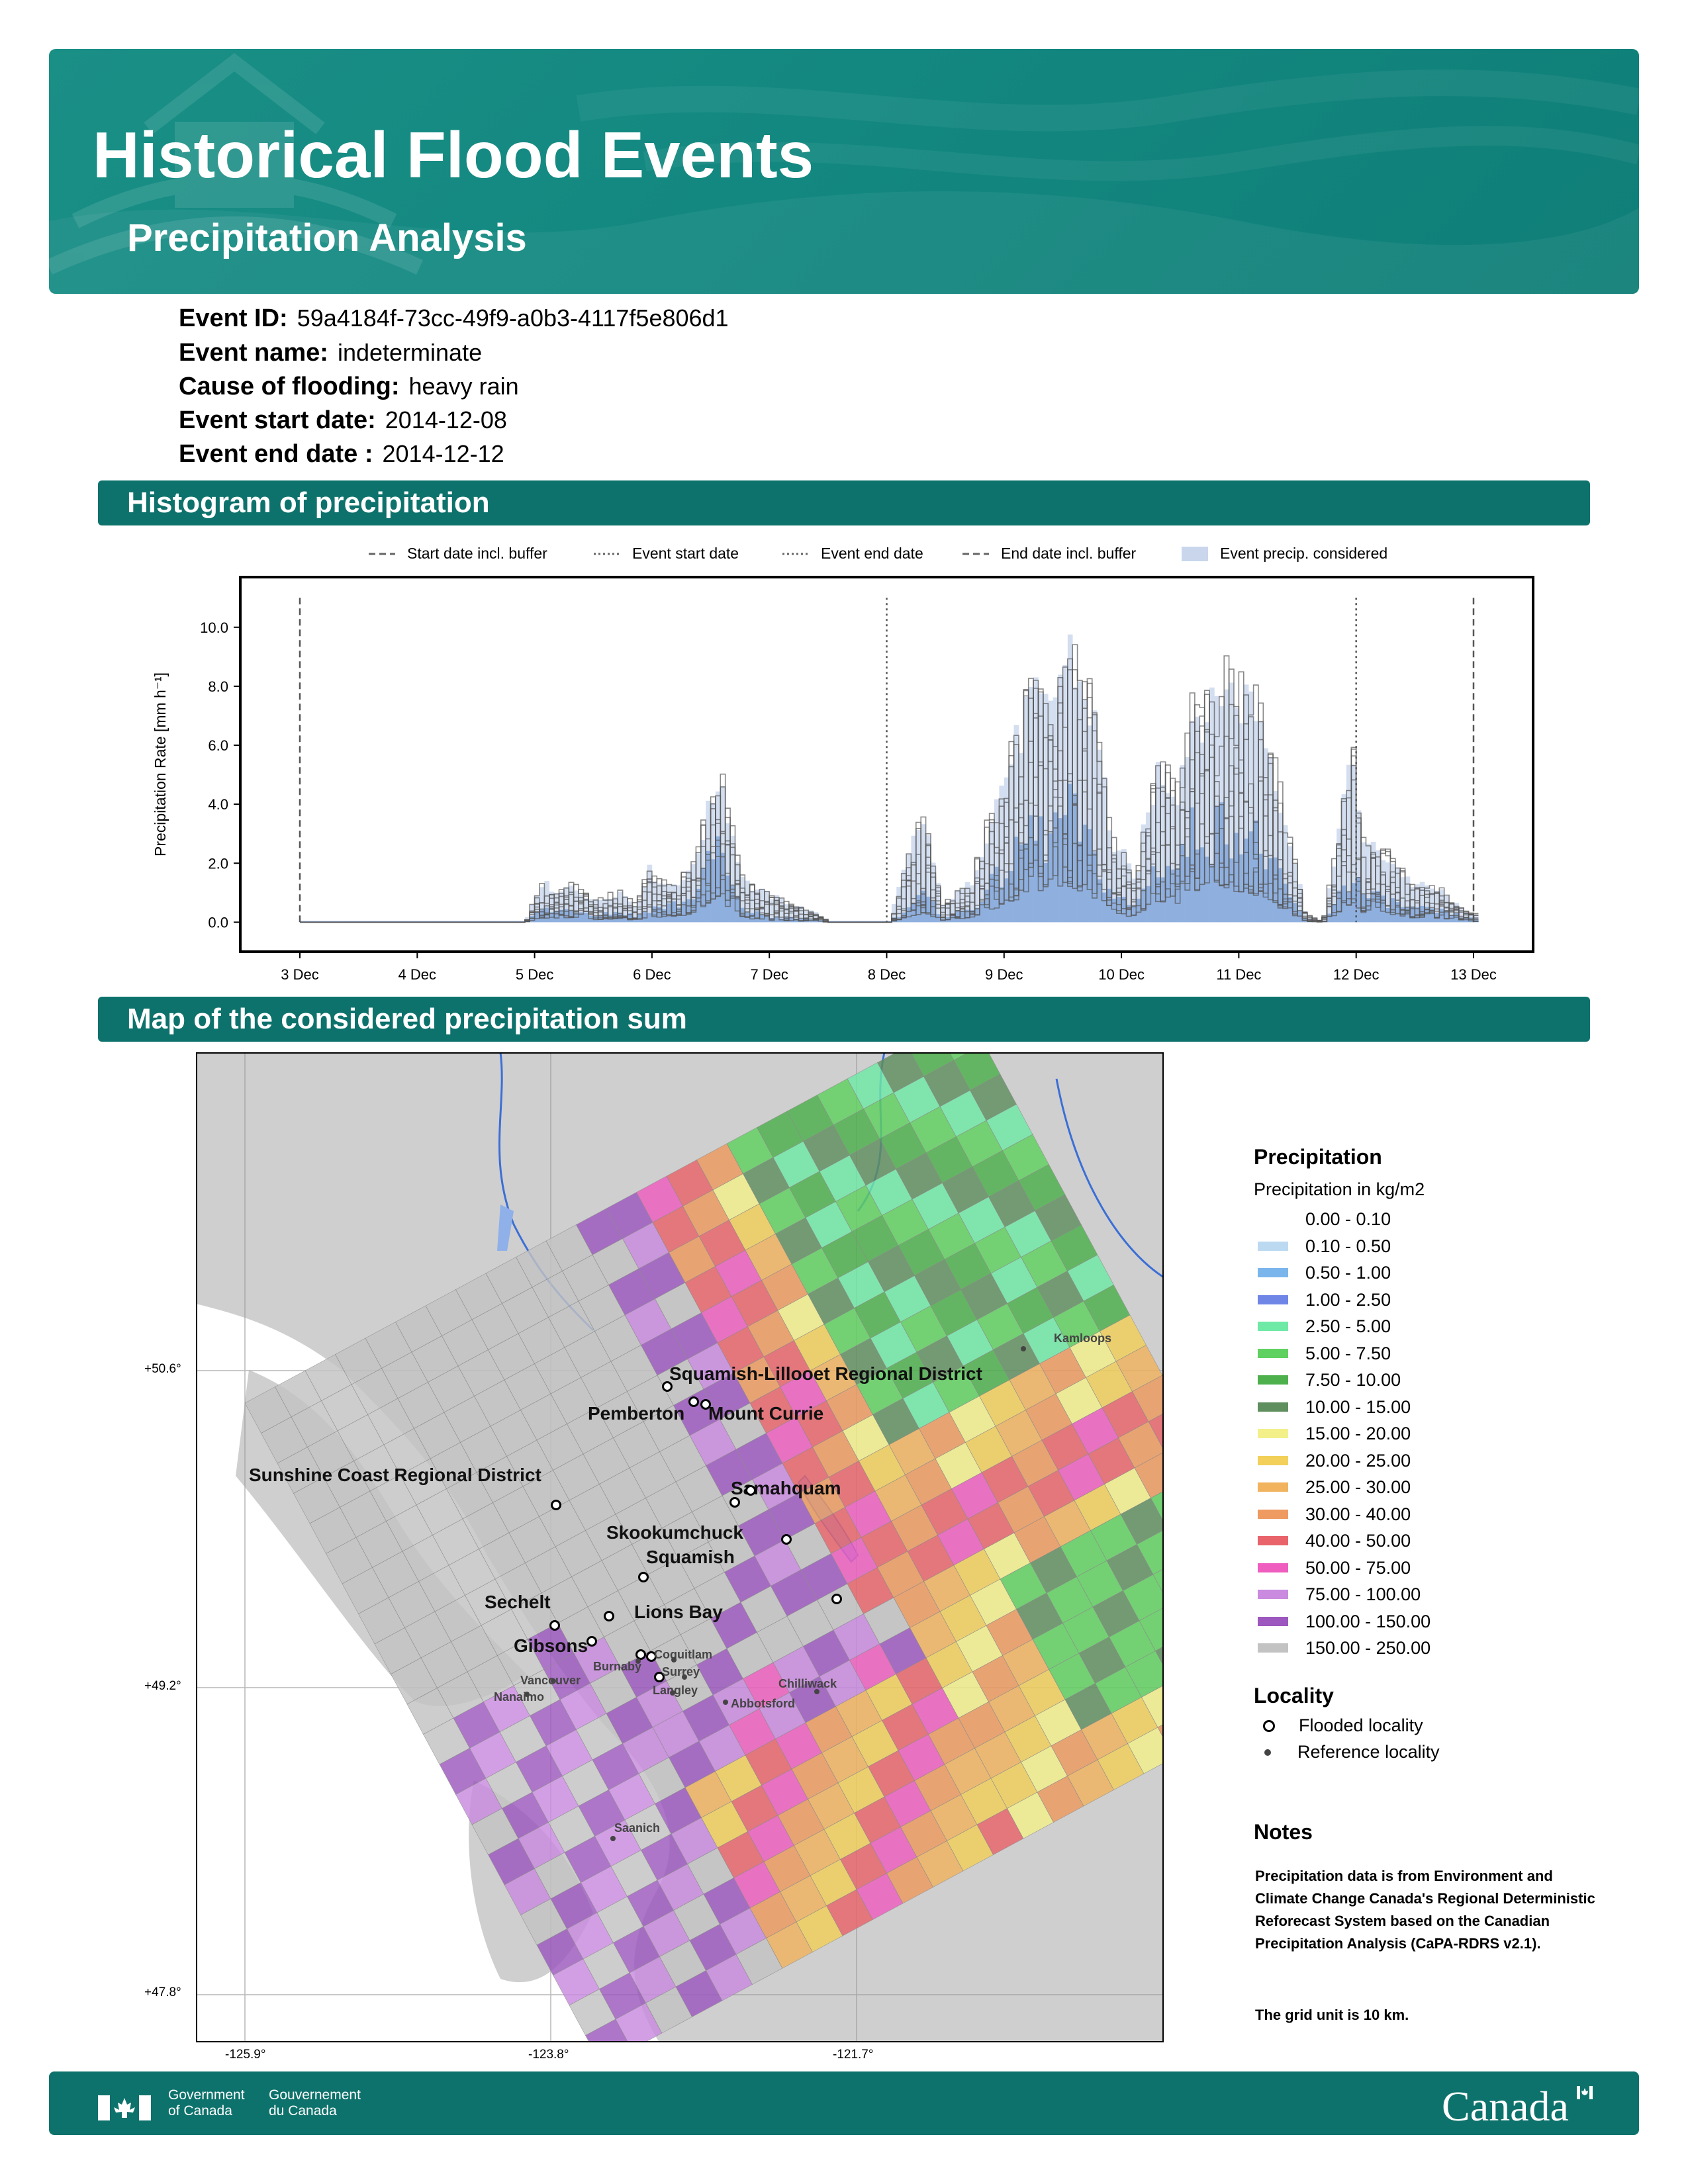 The image size is (1688, 2184). Describe the element at coordinates (1342, 1273) in the screenshot. I see `precip-class-2: 0.50 - 1.00` at that location.